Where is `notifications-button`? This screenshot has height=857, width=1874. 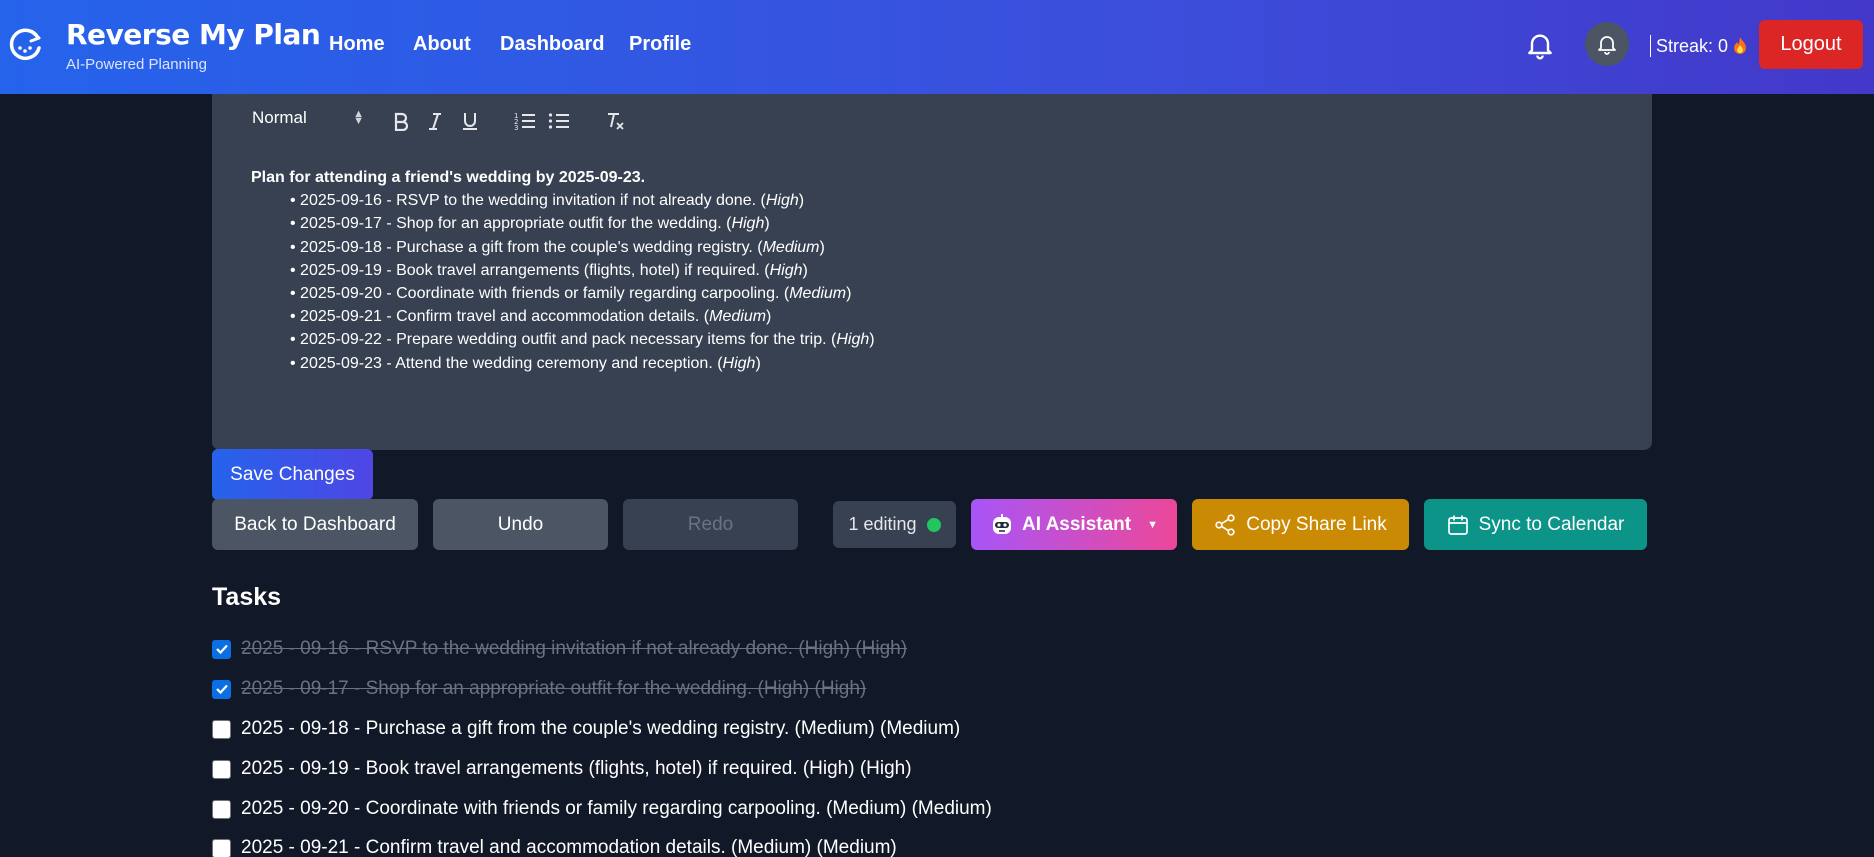
notifications-button is located at coordinates (1607, 44).